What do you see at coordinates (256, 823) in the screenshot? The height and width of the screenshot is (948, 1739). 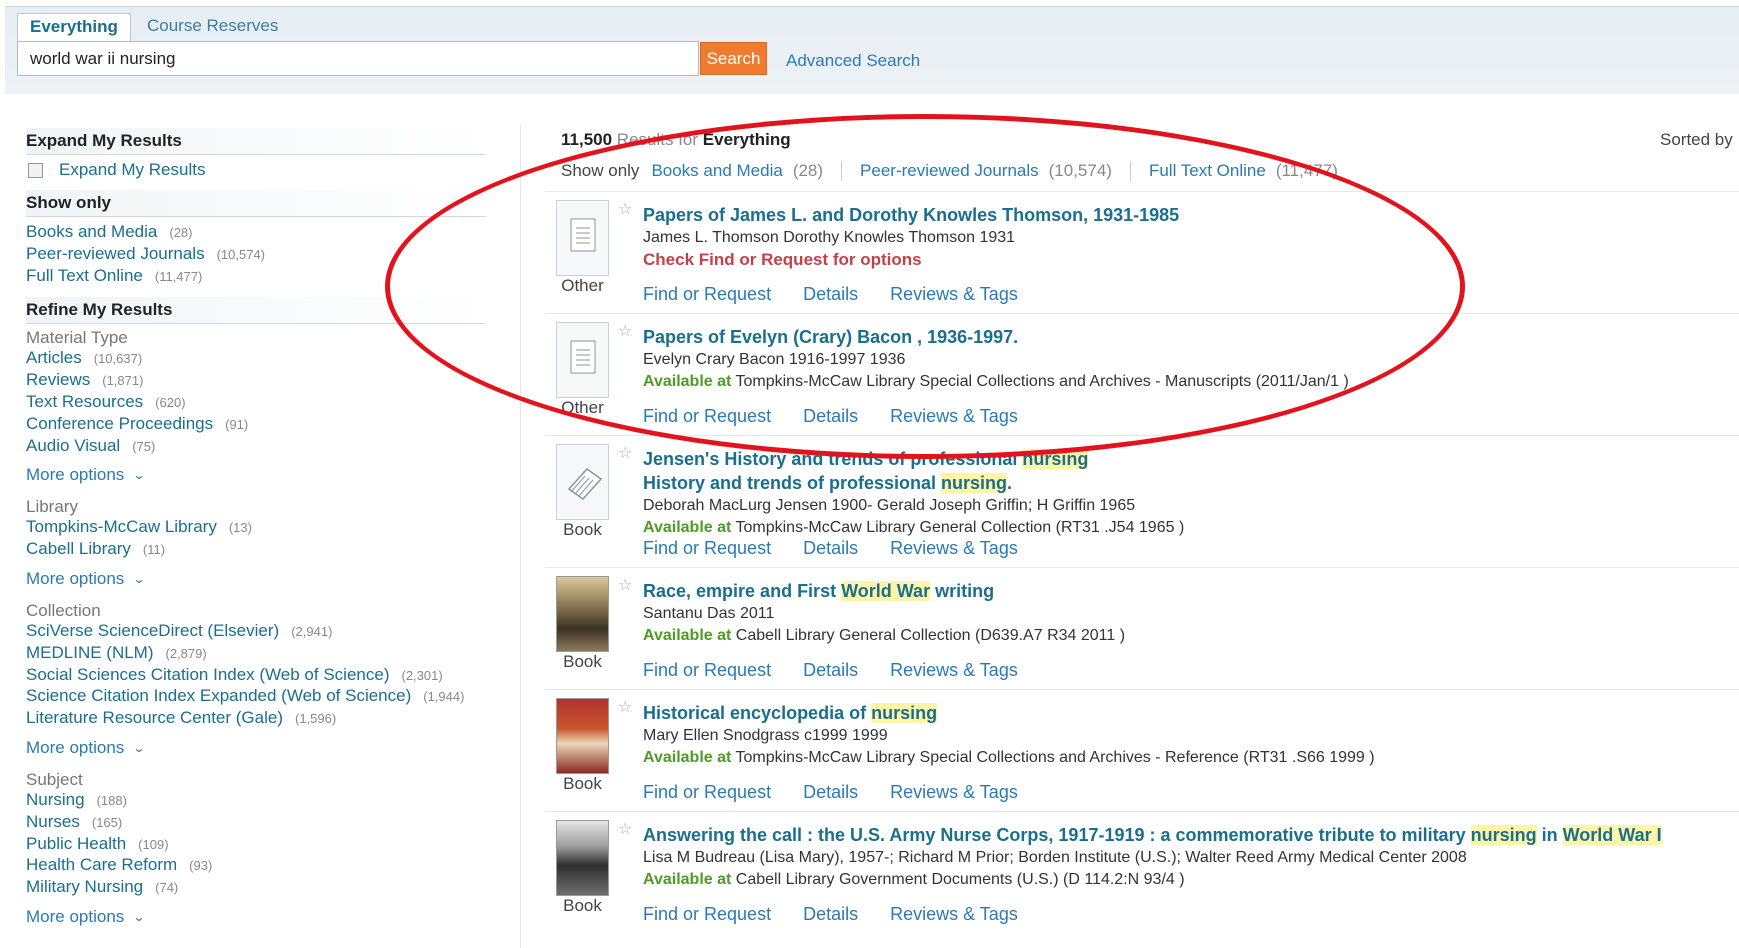 I see `facet-item: Nurses (165)` at bounding box center [256, 823].